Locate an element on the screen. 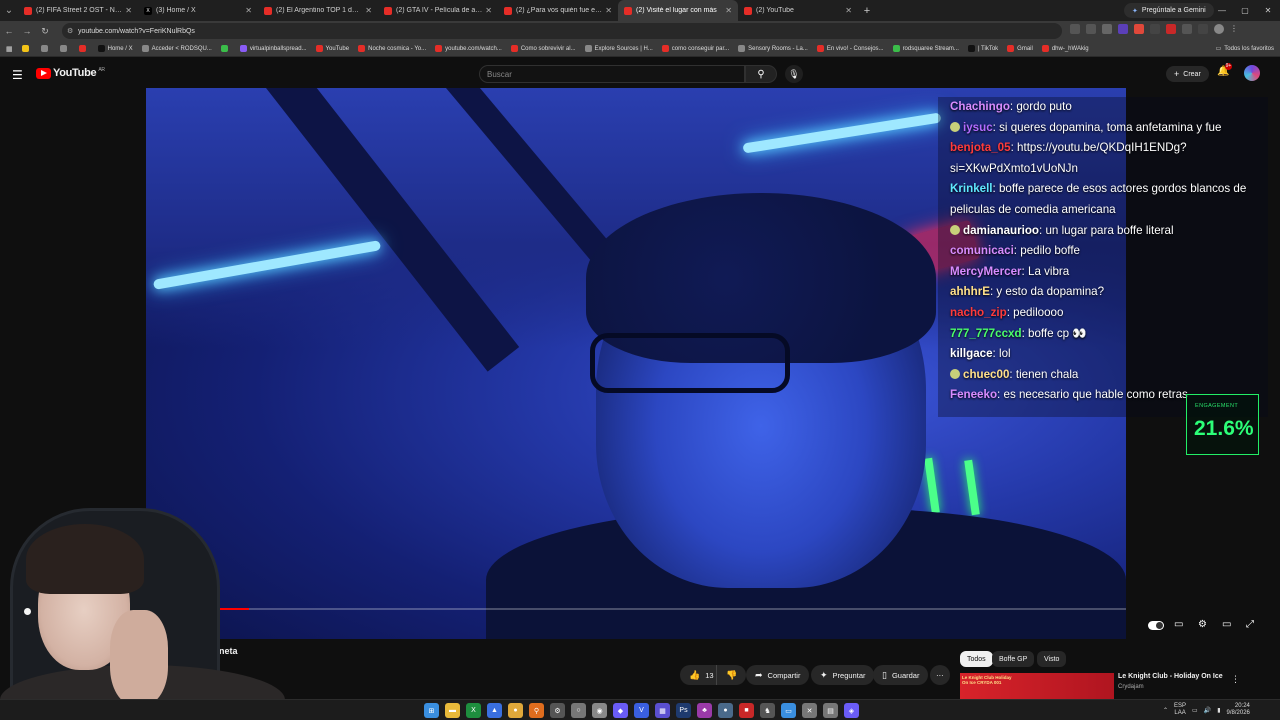 The width and height of the screenshot is (1280, 720). back-icon: ← is located at coordinates (9, 31).